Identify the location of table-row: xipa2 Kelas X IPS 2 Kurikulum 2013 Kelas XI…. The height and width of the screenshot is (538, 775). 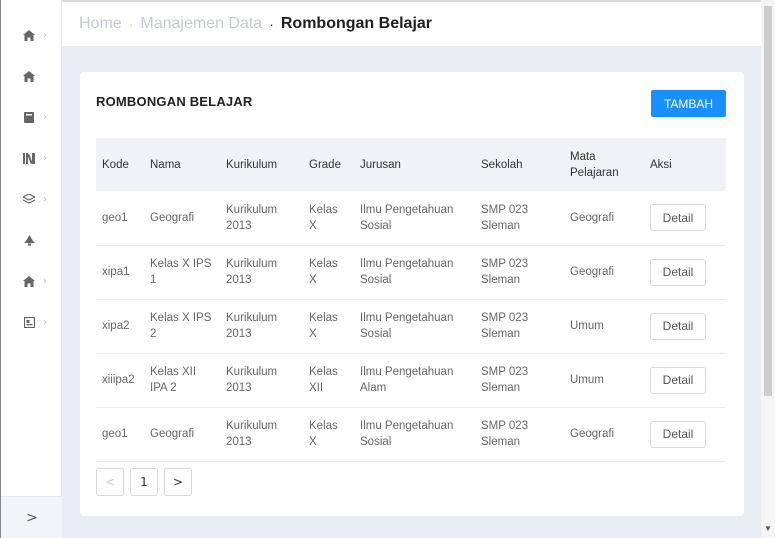
(411, 326).